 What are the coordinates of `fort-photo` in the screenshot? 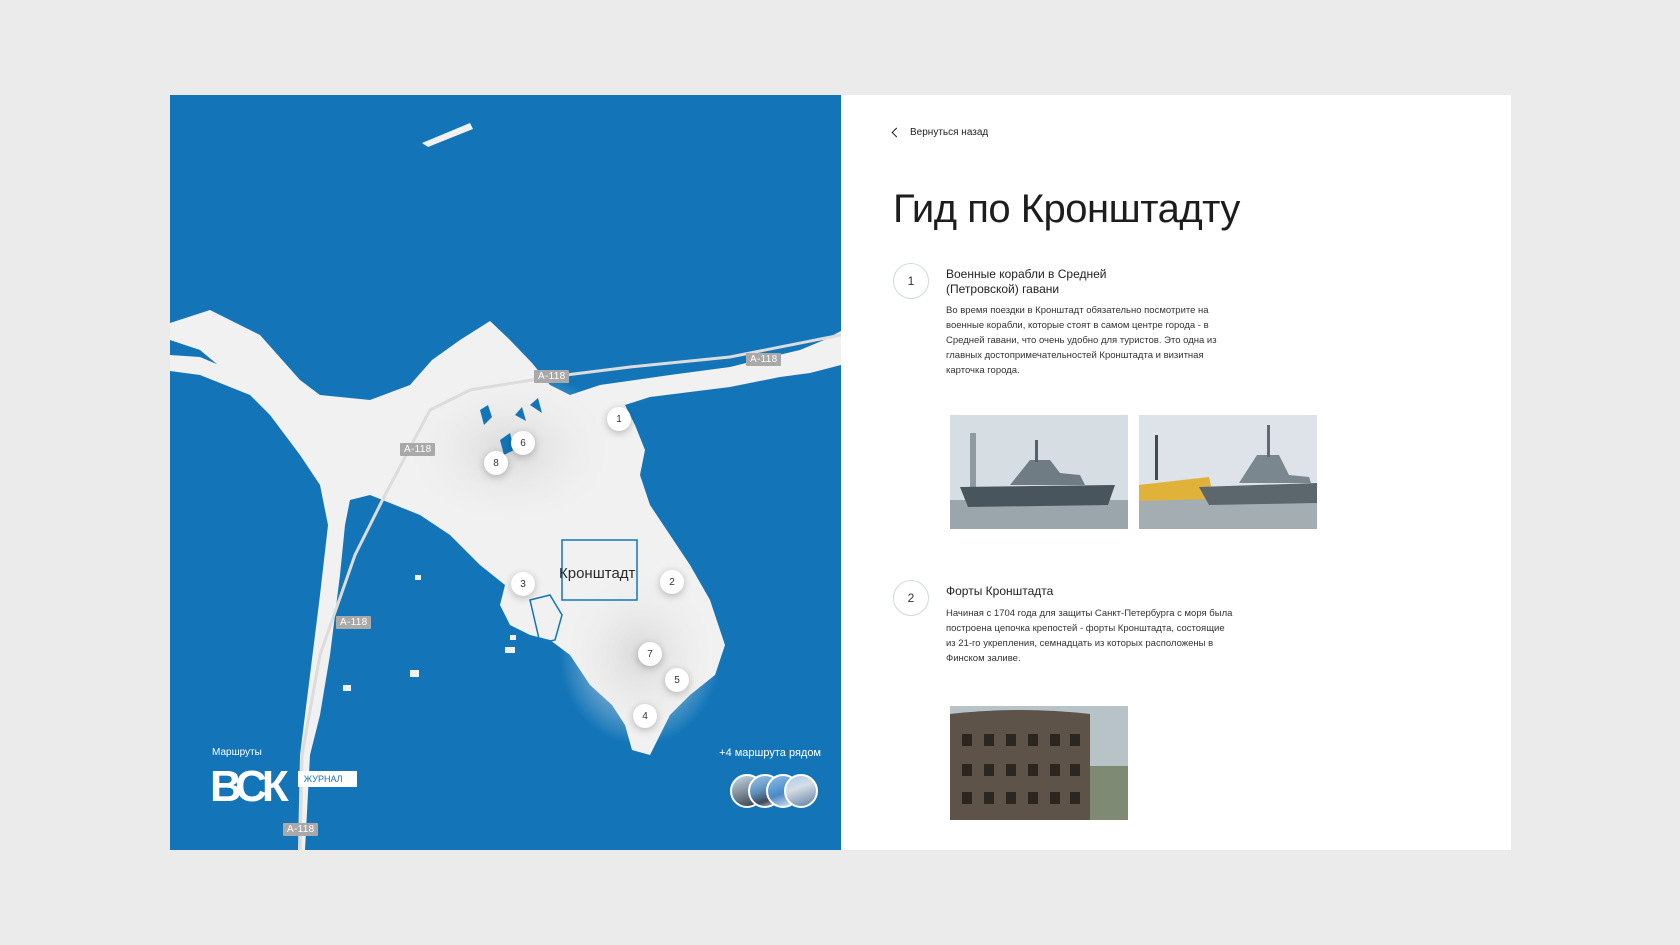 It's located at (1039, 763).